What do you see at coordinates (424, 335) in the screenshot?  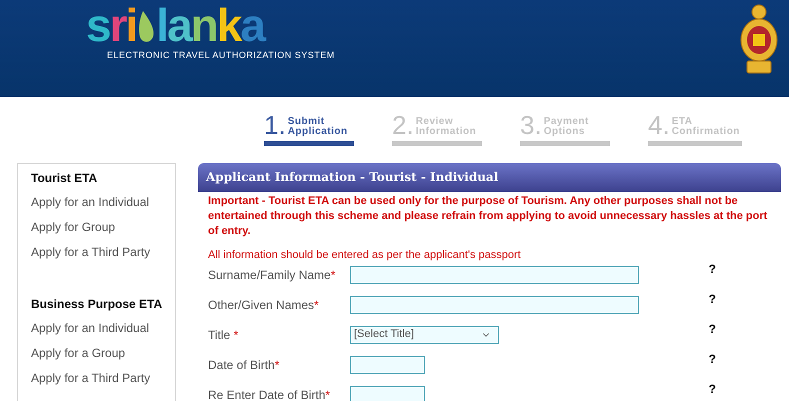 I see `title-select: [Select Title]` at bounding box center [424, 335].